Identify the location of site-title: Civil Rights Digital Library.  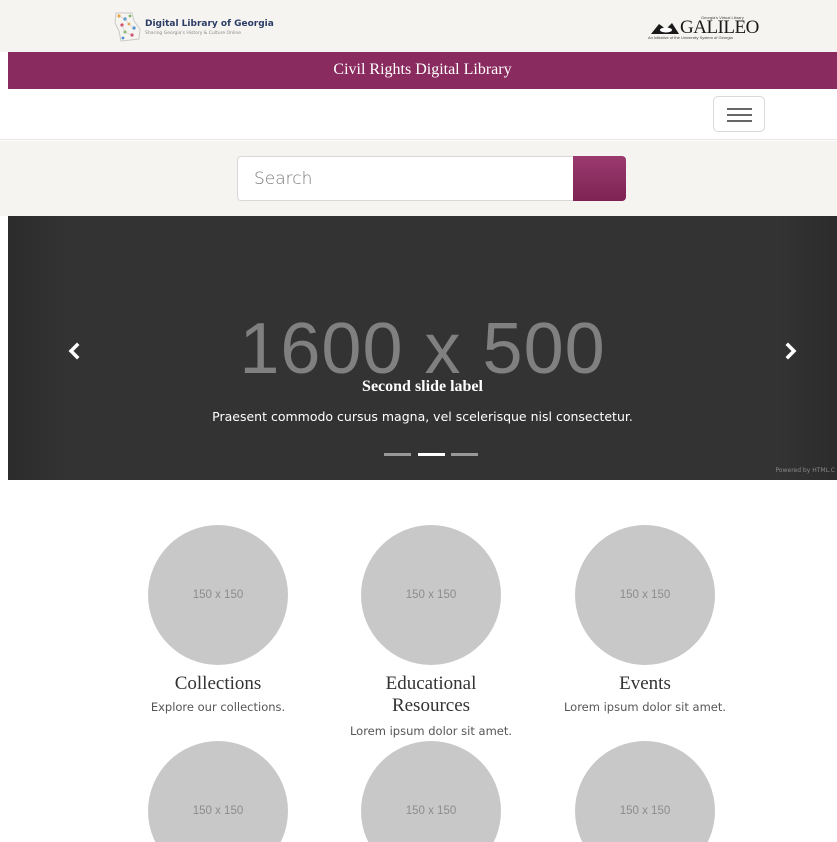
(422, 70).